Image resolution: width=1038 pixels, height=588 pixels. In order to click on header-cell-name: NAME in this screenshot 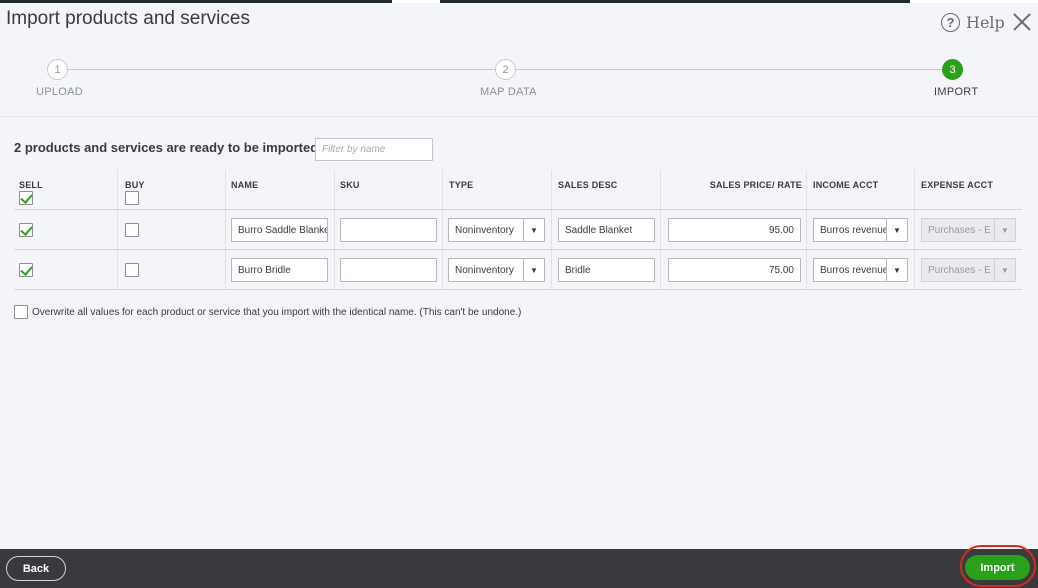, I will do `click(279, 189)`.